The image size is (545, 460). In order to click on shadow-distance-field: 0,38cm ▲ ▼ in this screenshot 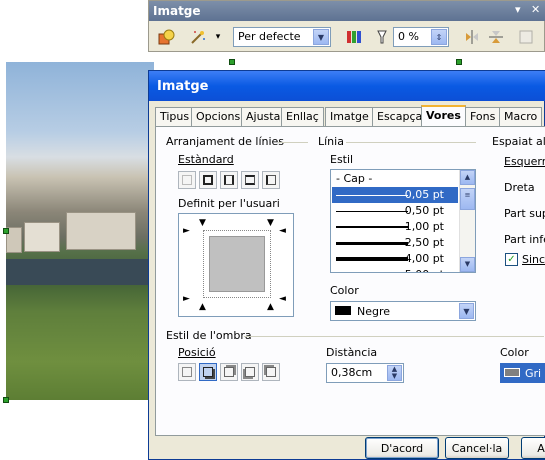, I will do `click(365, 373)`.